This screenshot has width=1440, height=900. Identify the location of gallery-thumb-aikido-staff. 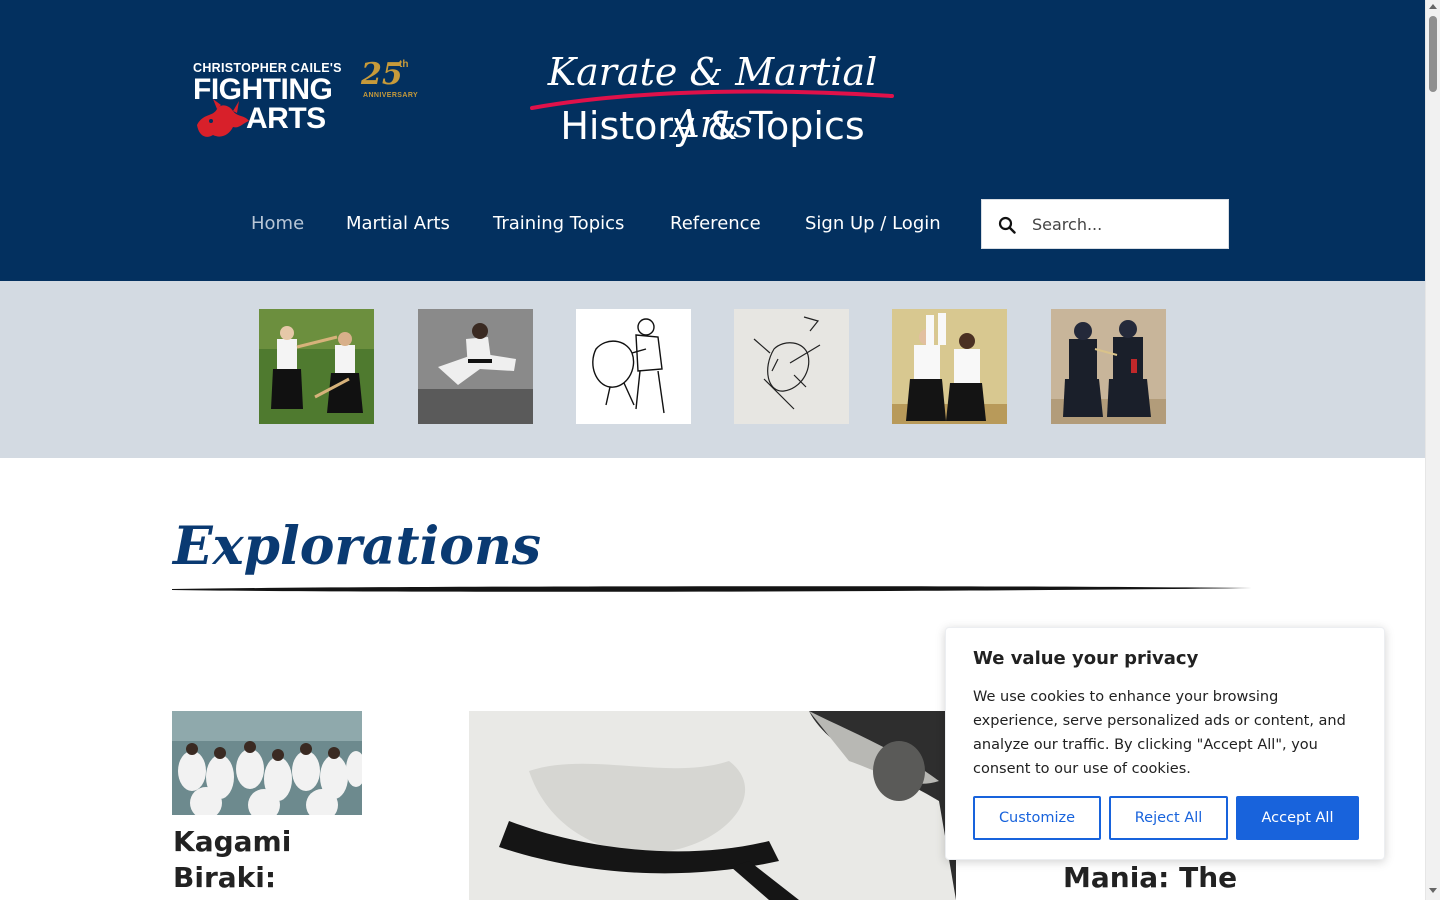
(316, 366).